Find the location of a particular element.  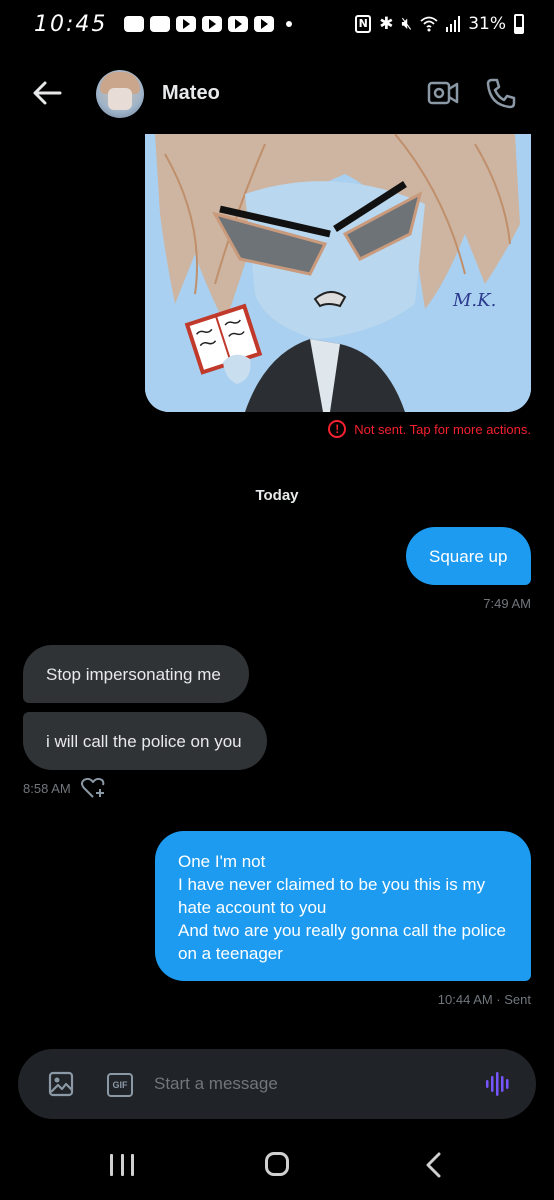

system-nav-bar is located at coordinates (277, 1165).